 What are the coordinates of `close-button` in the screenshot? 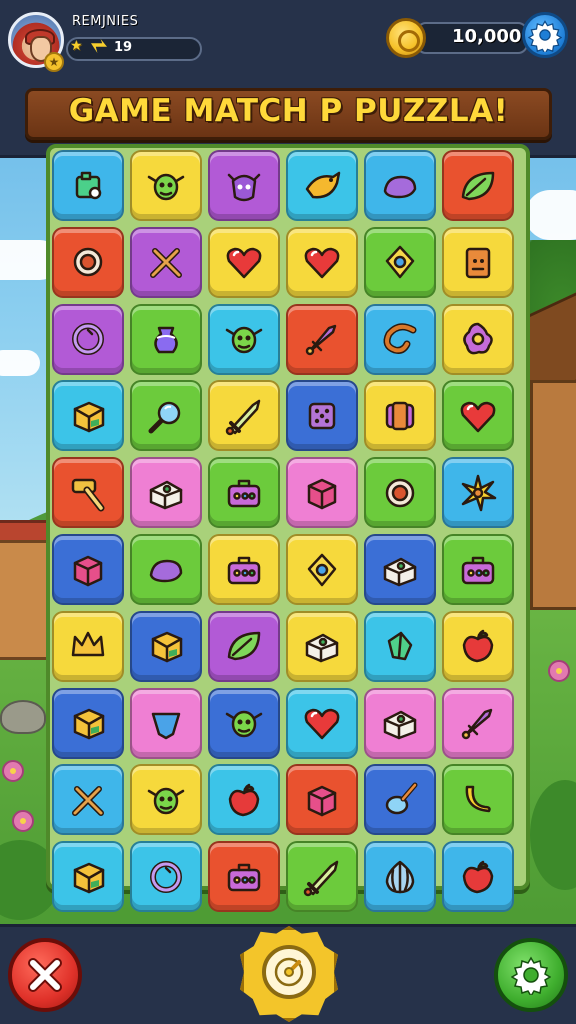 It's located at (45, 975).